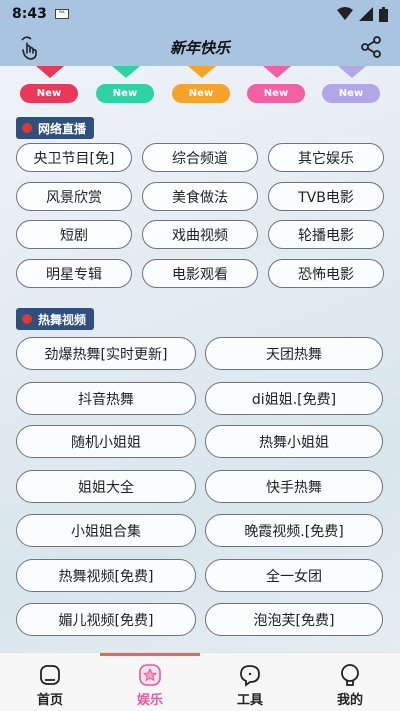 This screenshot has width=400, height=711. I want to click on nav-item-tools: 工具, so click(250, 682).